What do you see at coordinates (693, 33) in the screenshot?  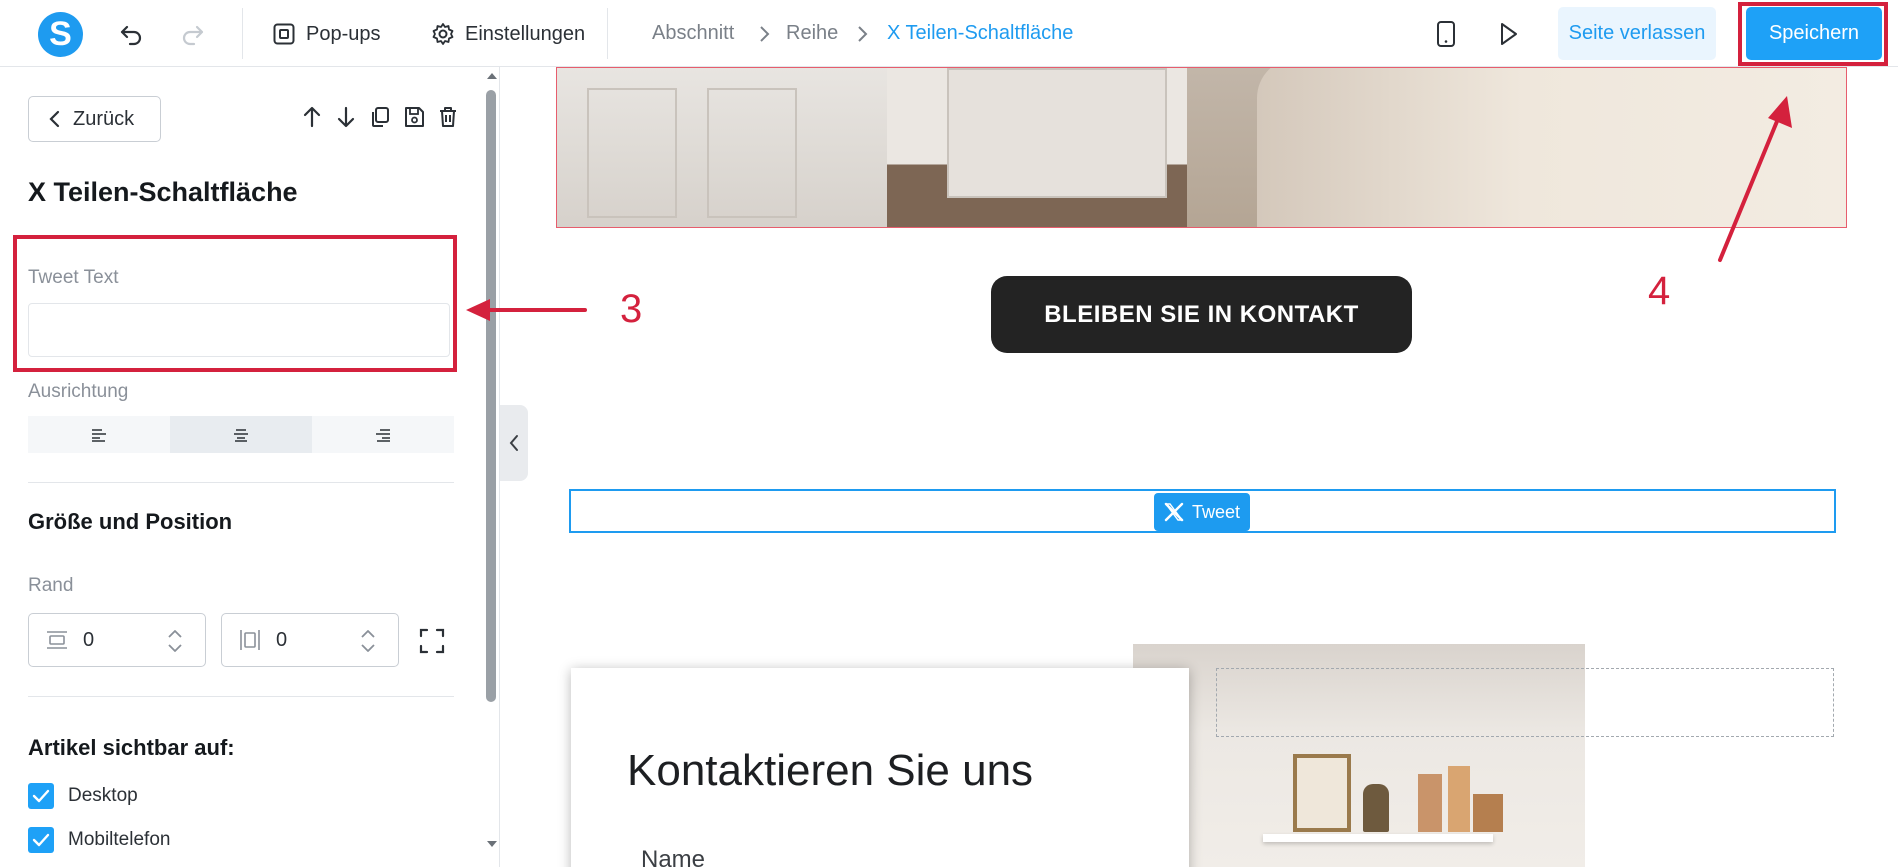 I see `breadcrumb-section: Abschnitt` at bounding box center [693, 33].